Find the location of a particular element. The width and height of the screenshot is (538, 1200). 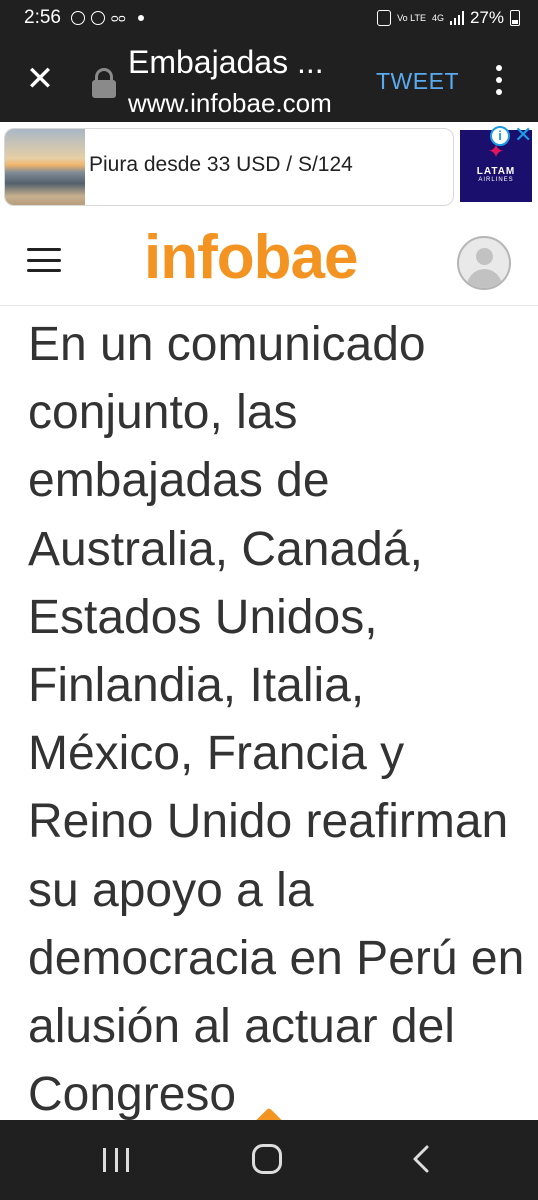

latam-subtitle: AIRLINES is located at coordinates (496, 180).